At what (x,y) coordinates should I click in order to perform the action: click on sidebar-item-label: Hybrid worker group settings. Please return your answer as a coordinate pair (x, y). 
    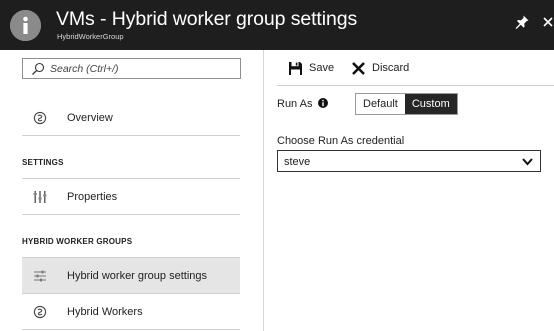
    Looking at the image, I should click on (137, 276).